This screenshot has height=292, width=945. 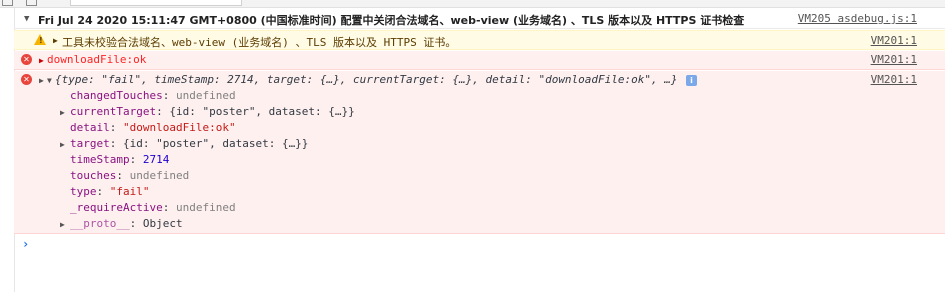 What do you see at coordinates (129, 191) in the screenshot?
I see `property-value: "fail"` at bounding box center [129, 191].